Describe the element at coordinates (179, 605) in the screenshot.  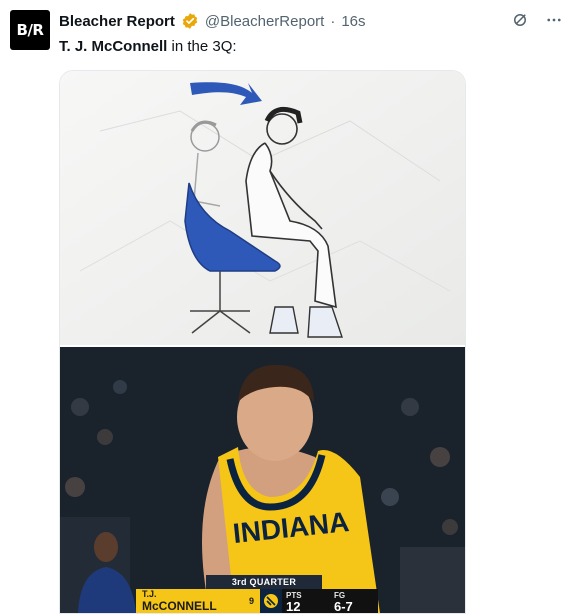
I see `scorebug-player-last: McCONNELL` at that location.